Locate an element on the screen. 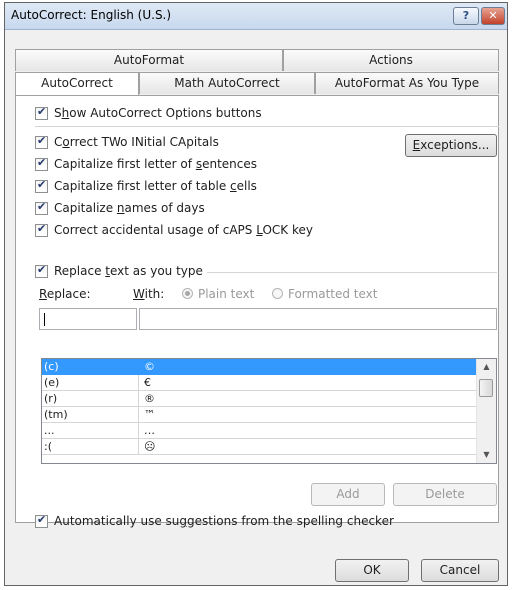 This screenshot has height=590, width=512. tab-math-autocorrect-label: Math AutoCorrect is located at coordinates (227, 83).